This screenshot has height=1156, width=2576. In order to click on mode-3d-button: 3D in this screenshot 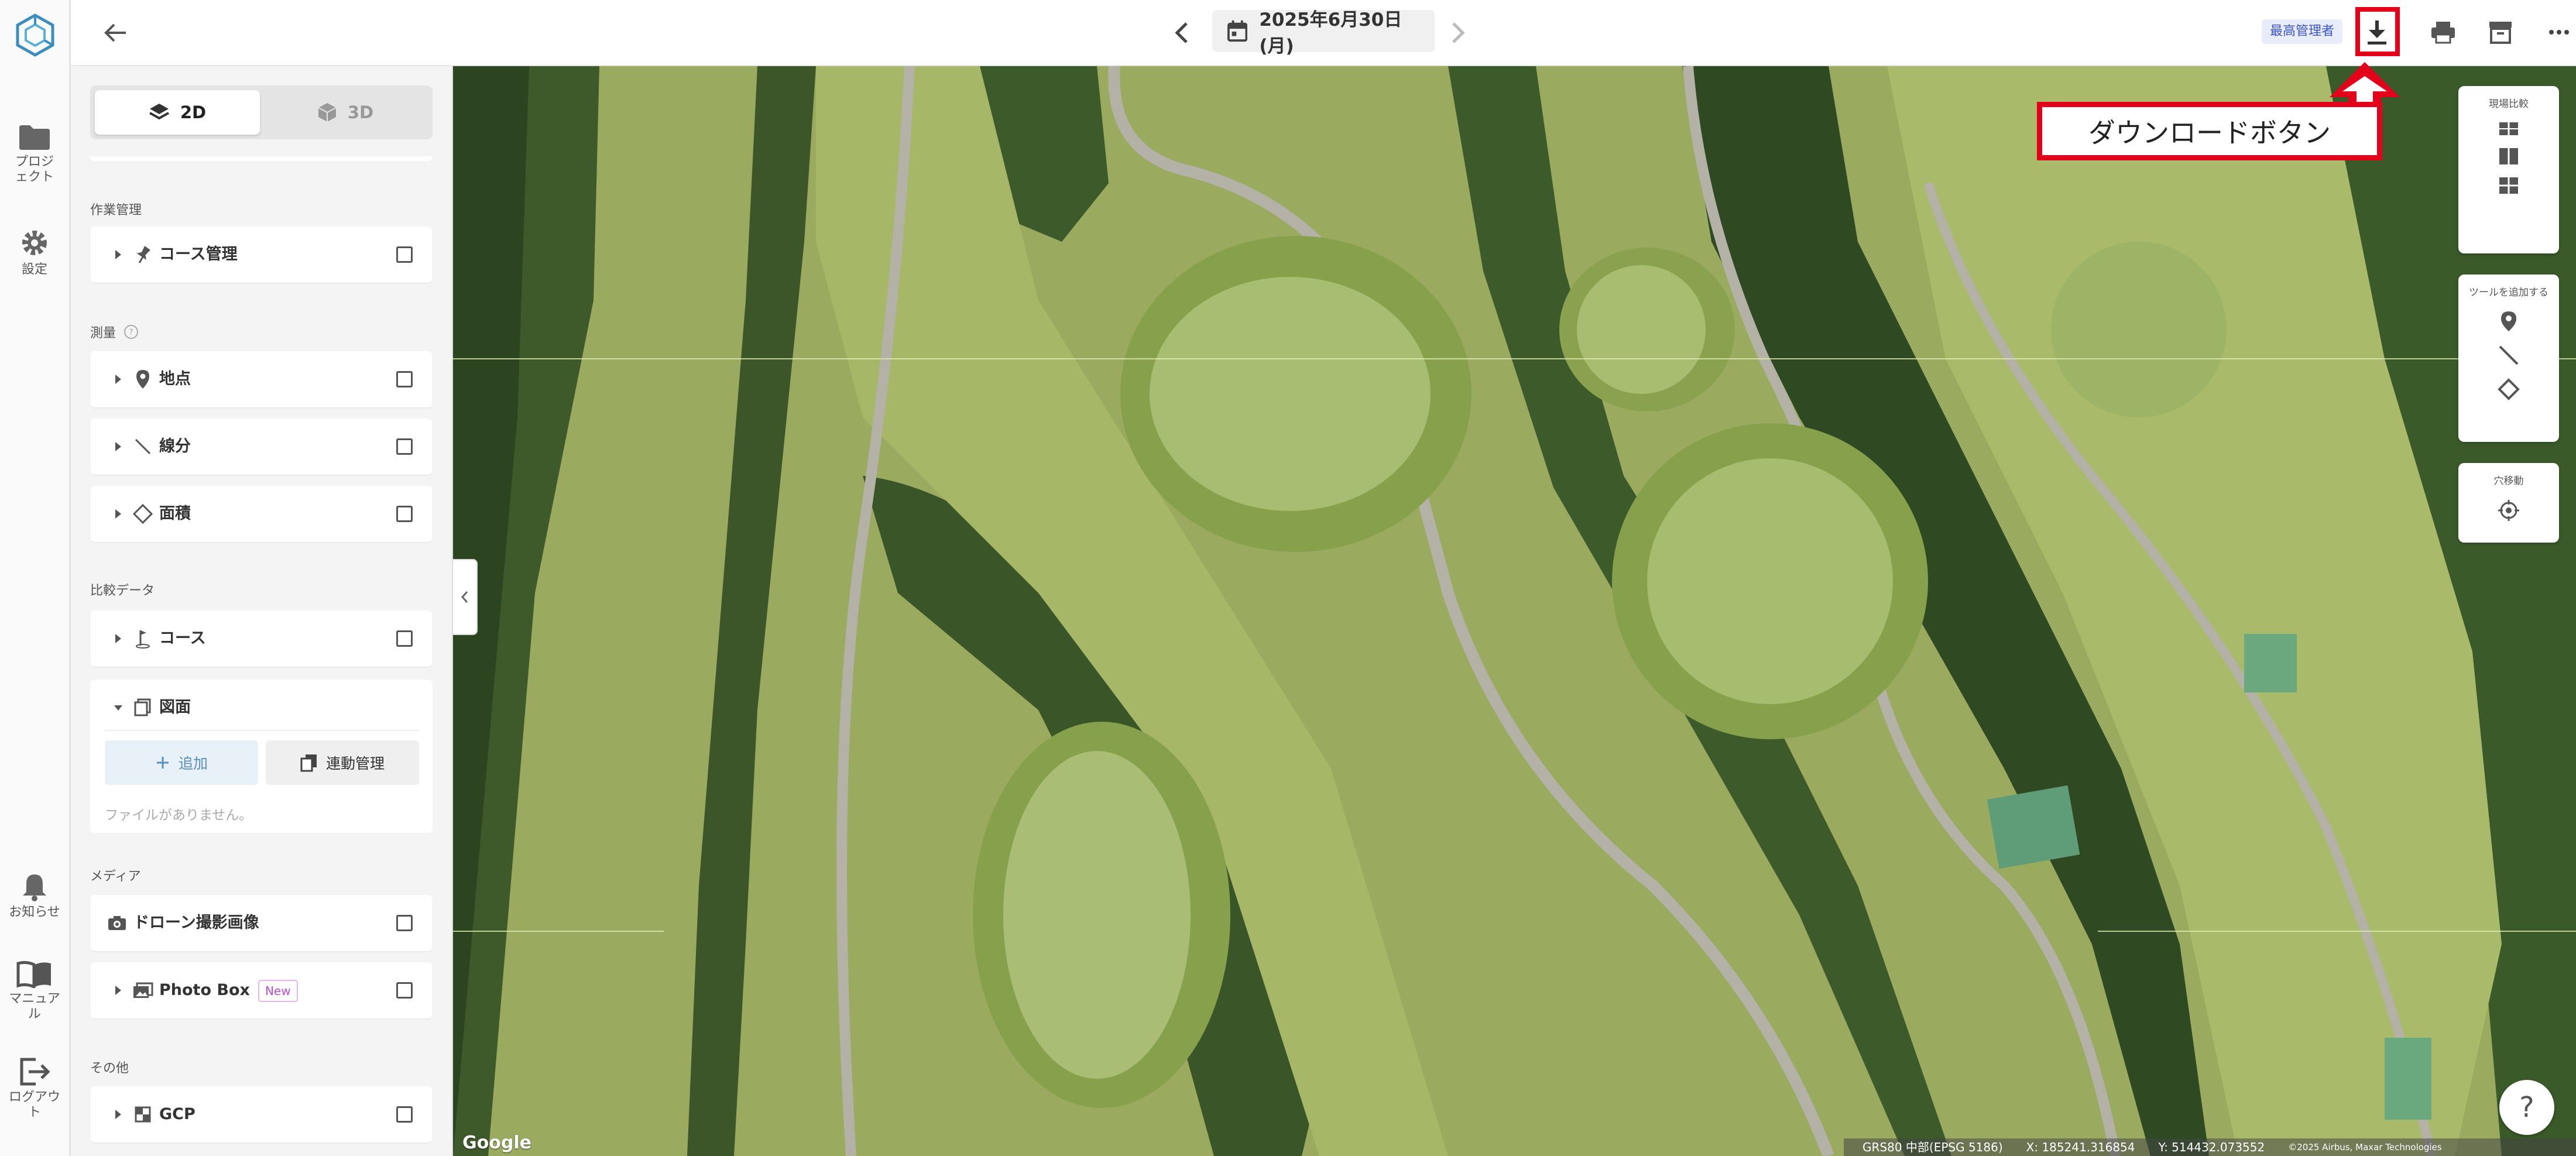, I will do `click(346, 112)`.